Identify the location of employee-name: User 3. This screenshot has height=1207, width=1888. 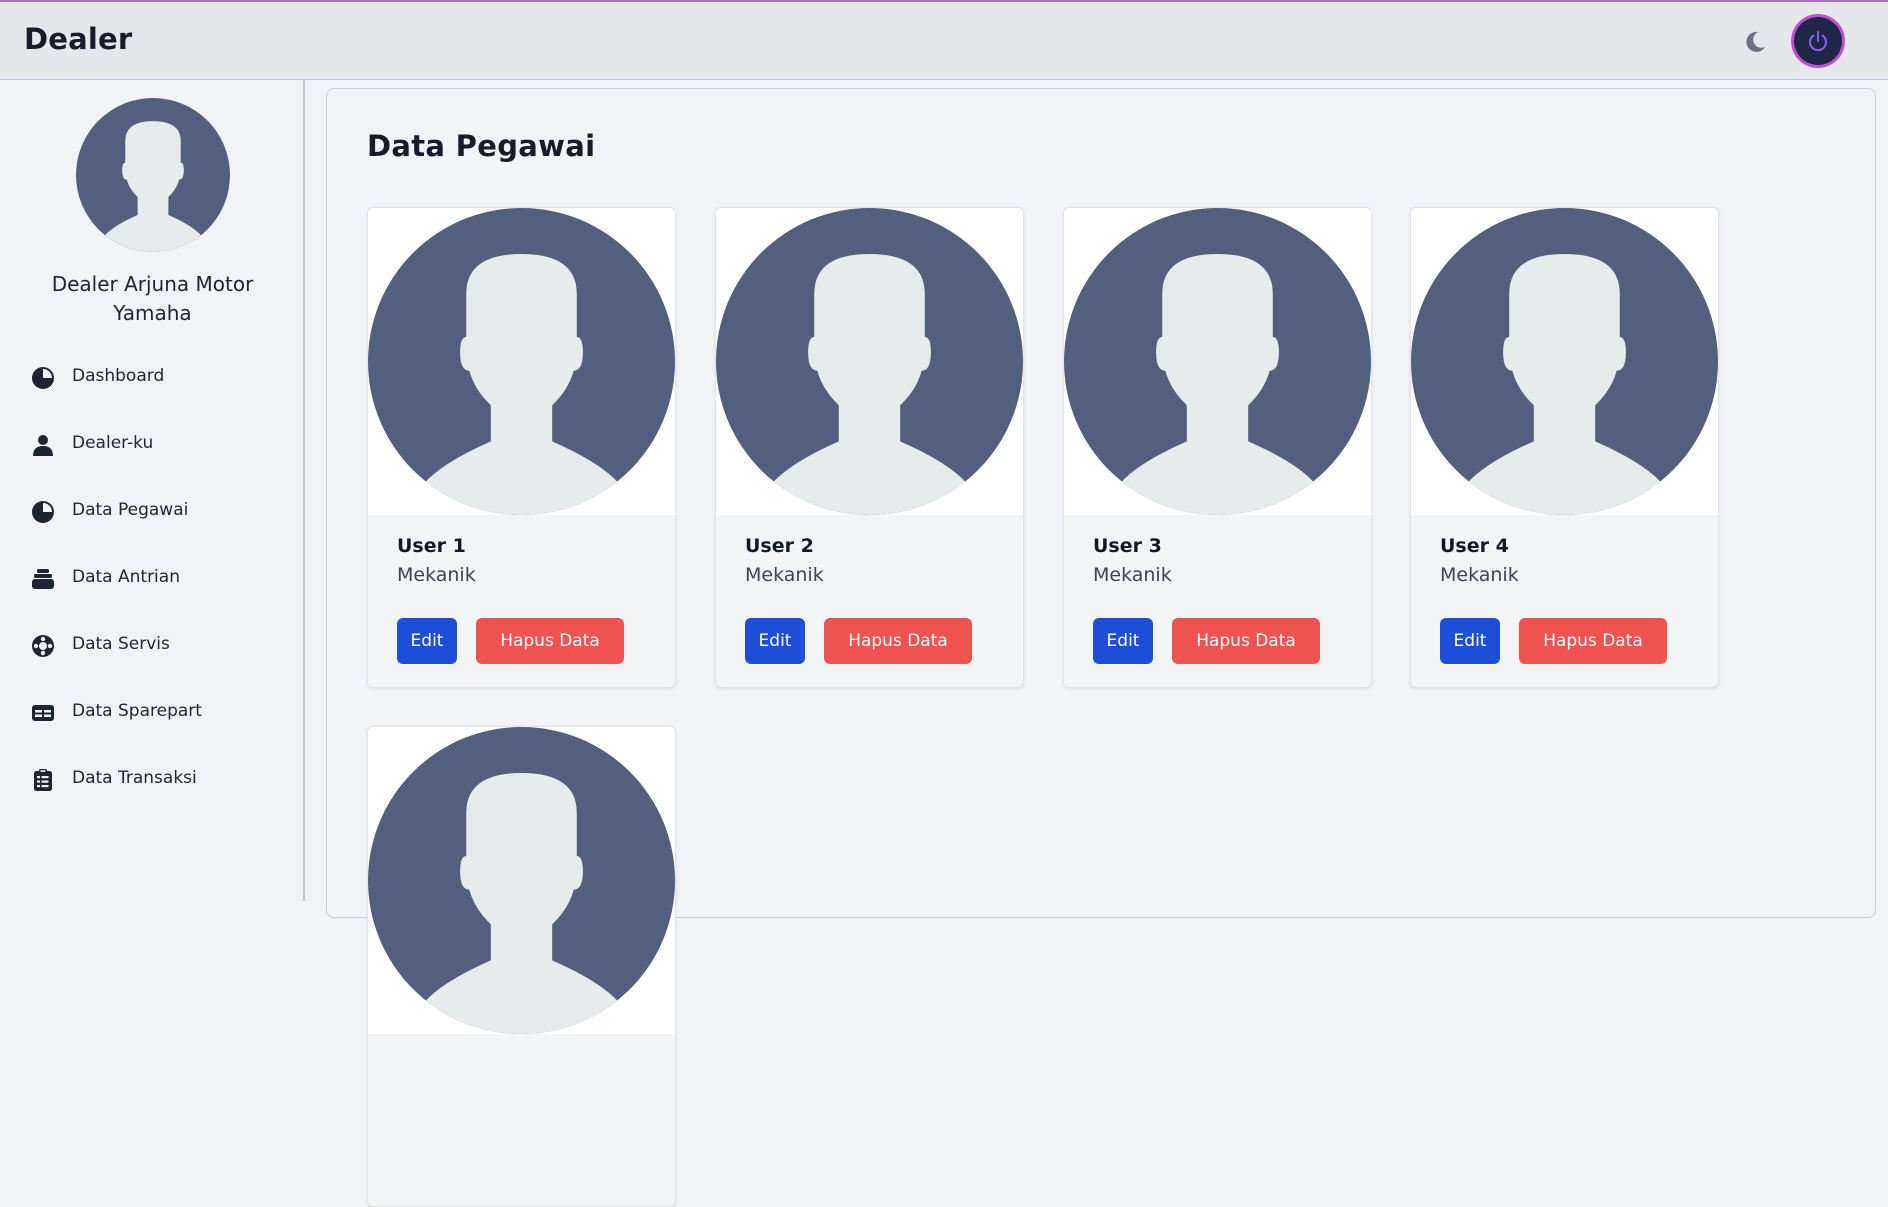
(1127, 546).